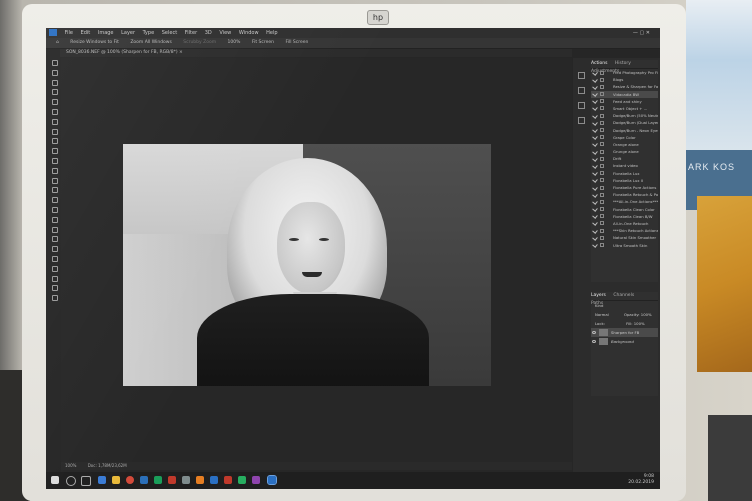 This screenshot has width=752, height=501. Describe the element at coordinates (624, 180) in the screenshot. I see `action-item: Florabella Lux II` at that location.